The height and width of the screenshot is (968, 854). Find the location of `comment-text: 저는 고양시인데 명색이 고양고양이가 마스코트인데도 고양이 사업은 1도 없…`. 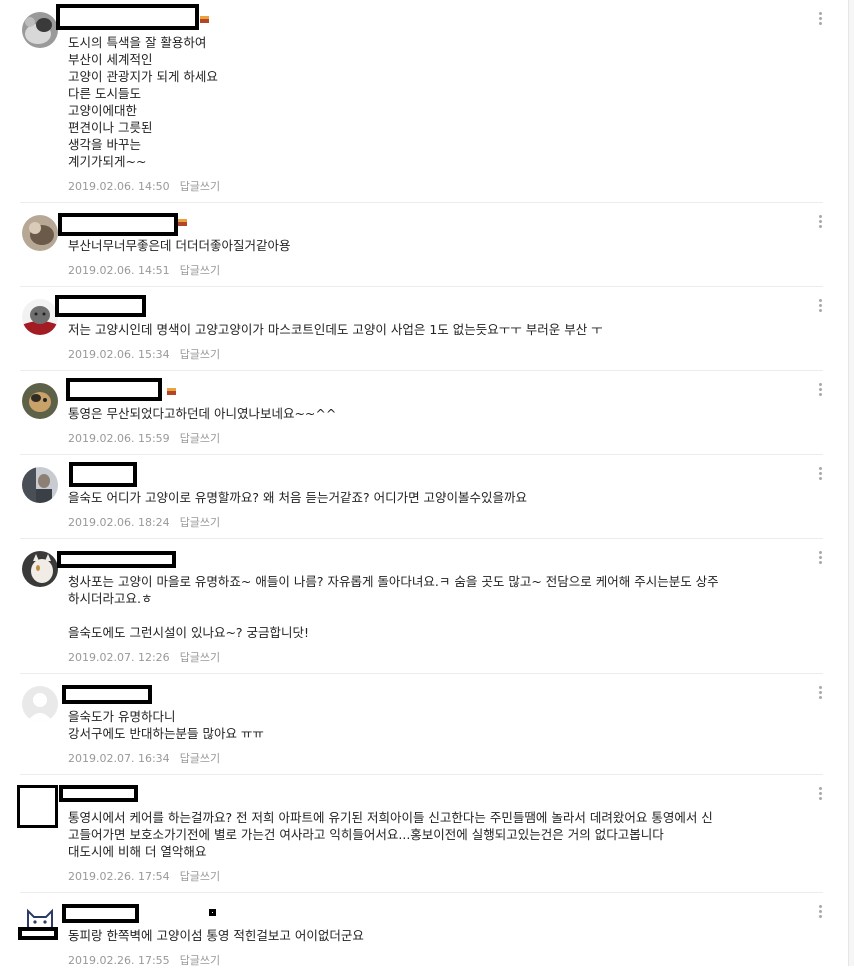

comment-text: 저는 고양시인데 명색이 고양고양이가 마스코트인데도 고양이 사업은 1도 없… is located at coordinates (335, 329).